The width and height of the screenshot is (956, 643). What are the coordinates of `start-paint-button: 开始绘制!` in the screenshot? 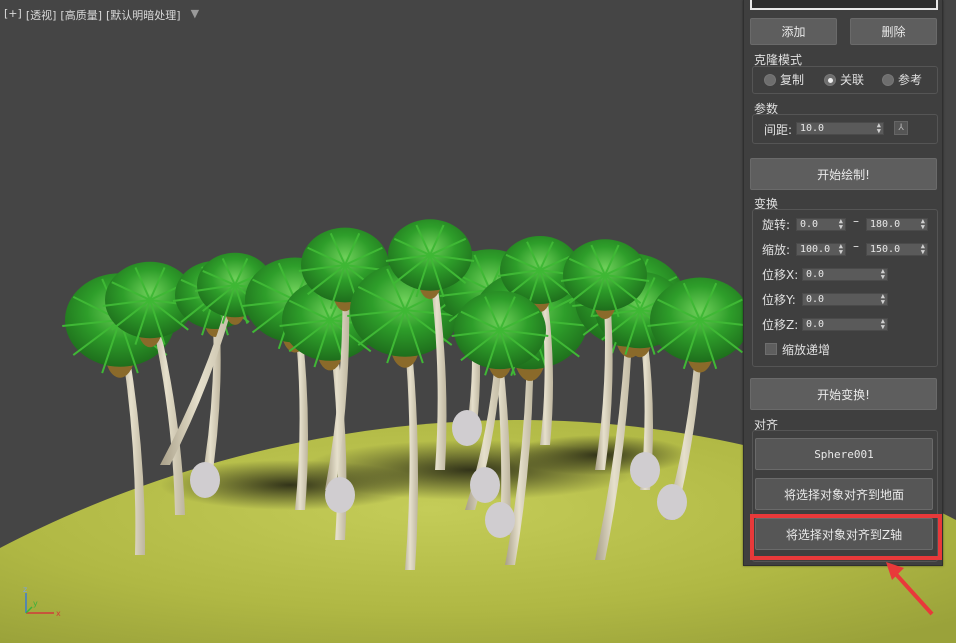 It's located at (843, 174).